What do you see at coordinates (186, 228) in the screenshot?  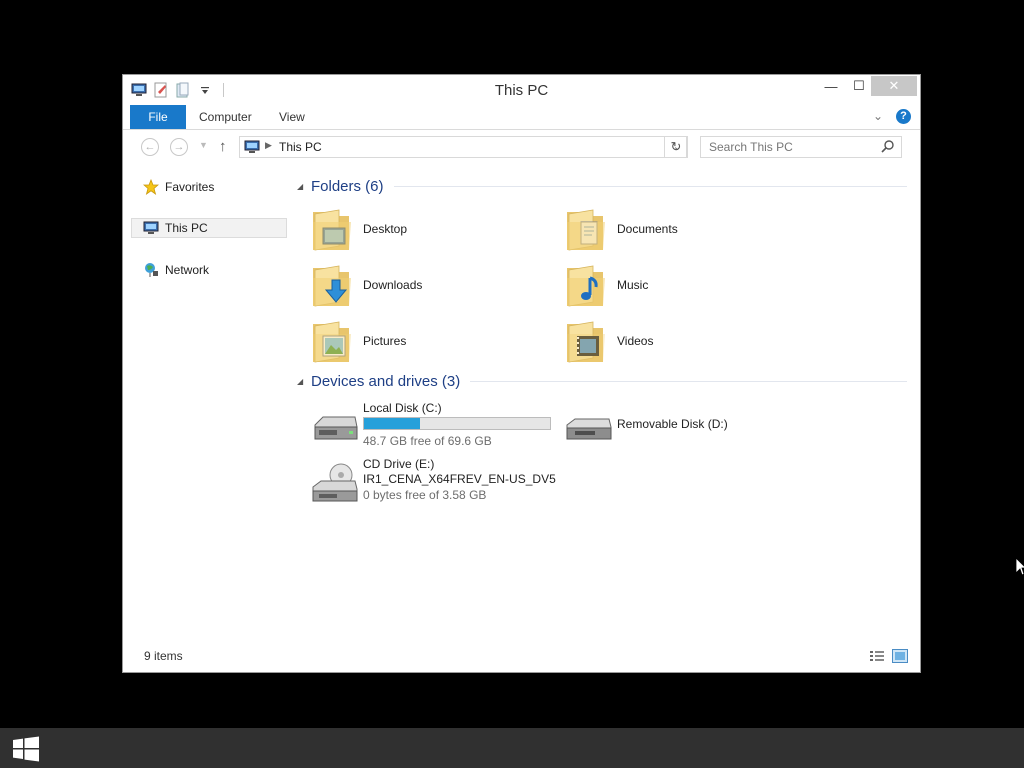 I see `nav-item-label: This PC` at bounding box center [186, 228].